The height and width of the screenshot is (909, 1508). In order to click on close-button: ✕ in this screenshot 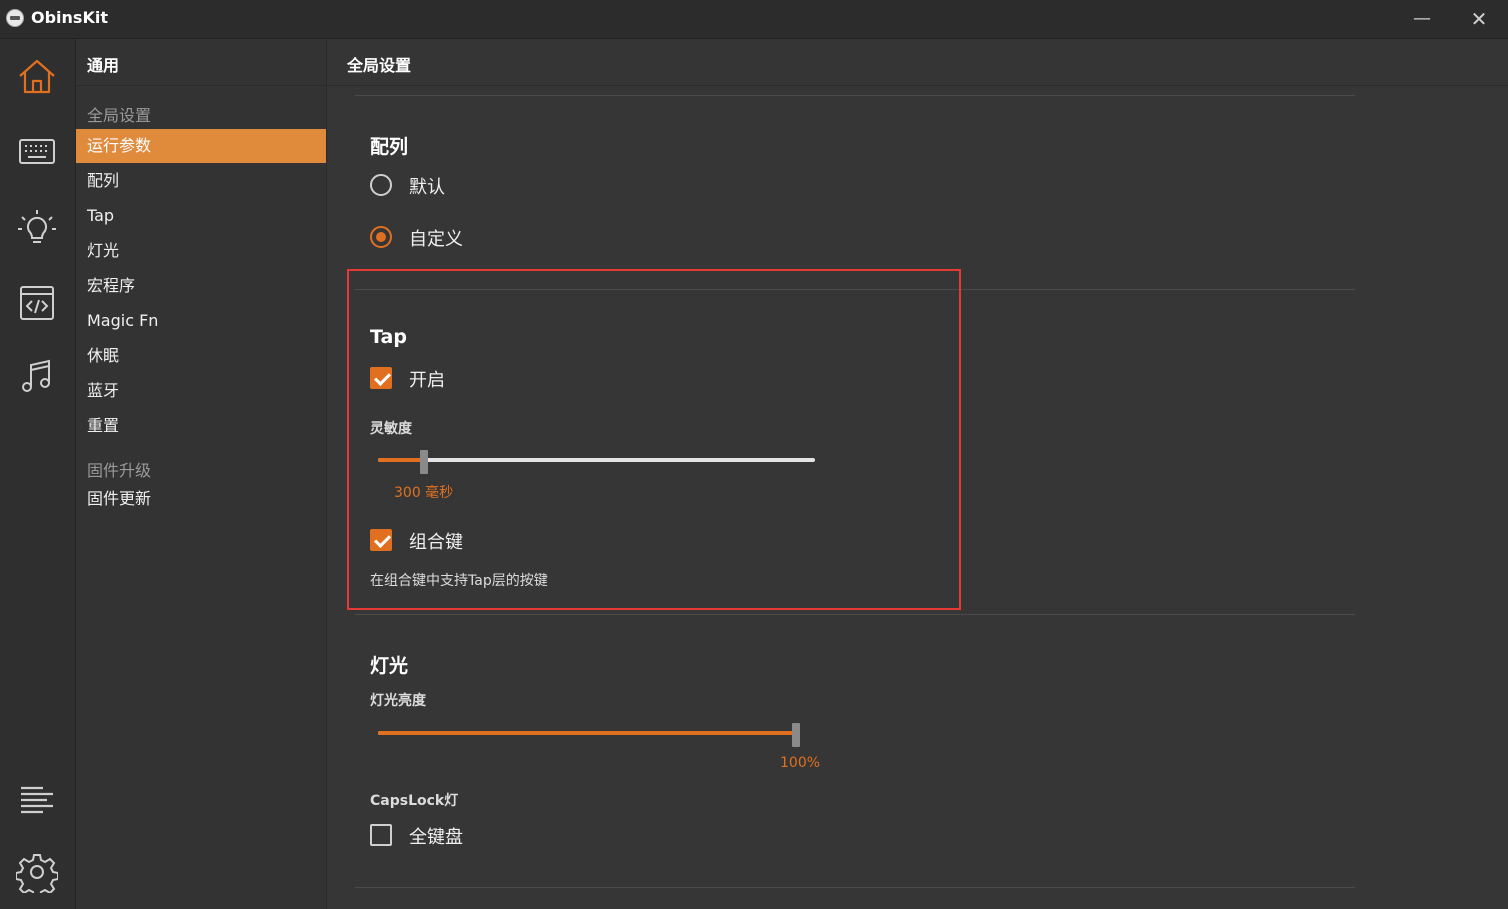, I will do `click(1479, 19)`.